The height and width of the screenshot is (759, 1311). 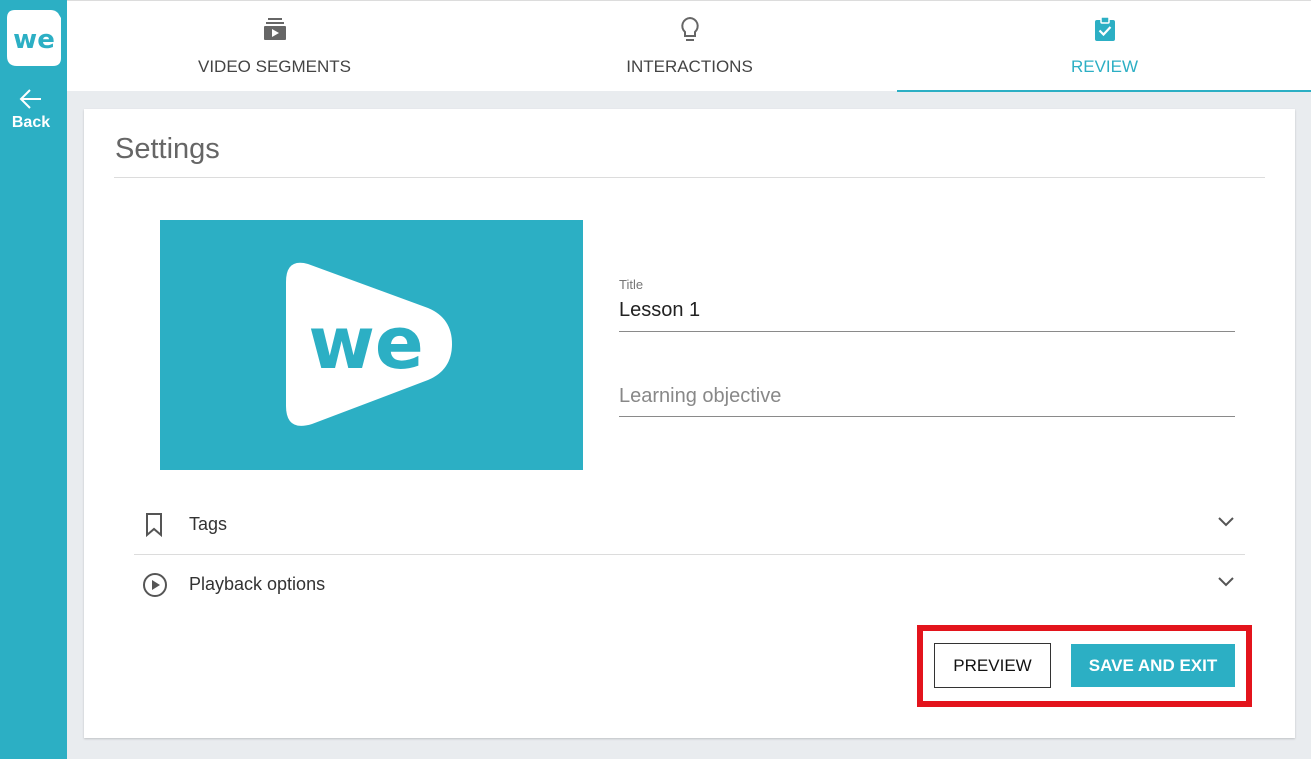 What do you see at coordinates (155, 587) in the screenshot?
I see `play-circle-icon` at bounding box center [155, 587].